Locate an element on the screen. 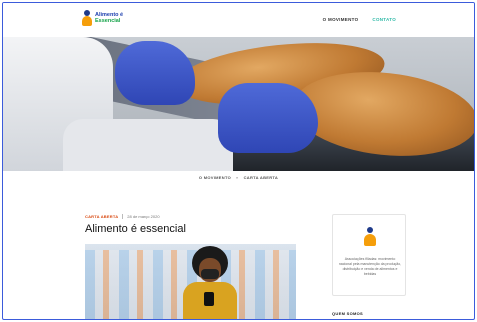 The height and width of the screenshot is (322, 477). article-meta: CARTA ABERTA 28 de março 2020 is located at coordinates (122, 216).